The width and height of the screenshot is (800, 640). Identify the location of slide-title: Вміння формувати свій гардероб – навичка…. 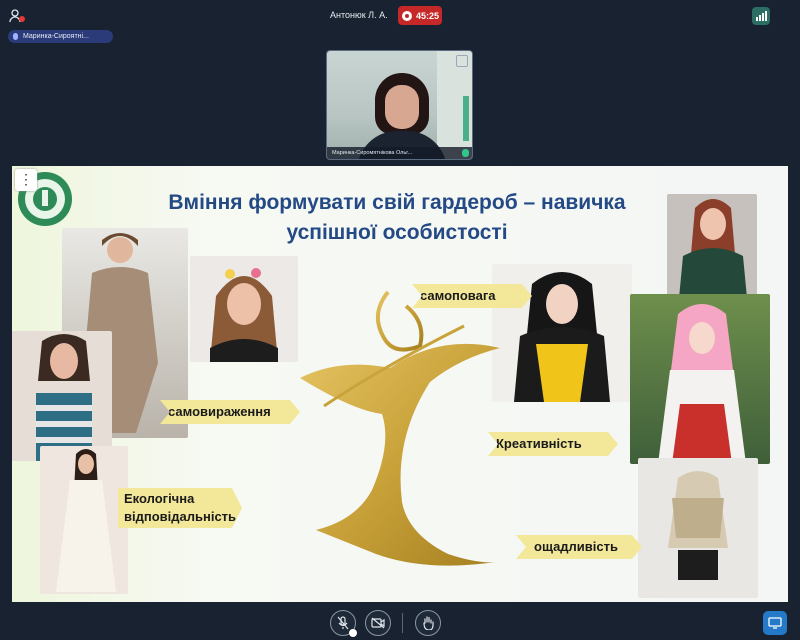
(397, 218).